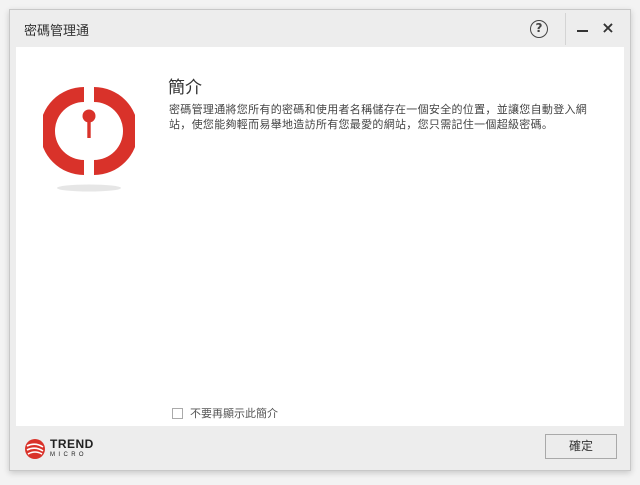  I want to click on dont-show-again-label: 不要再顯示此簡介, so click(234, 413).